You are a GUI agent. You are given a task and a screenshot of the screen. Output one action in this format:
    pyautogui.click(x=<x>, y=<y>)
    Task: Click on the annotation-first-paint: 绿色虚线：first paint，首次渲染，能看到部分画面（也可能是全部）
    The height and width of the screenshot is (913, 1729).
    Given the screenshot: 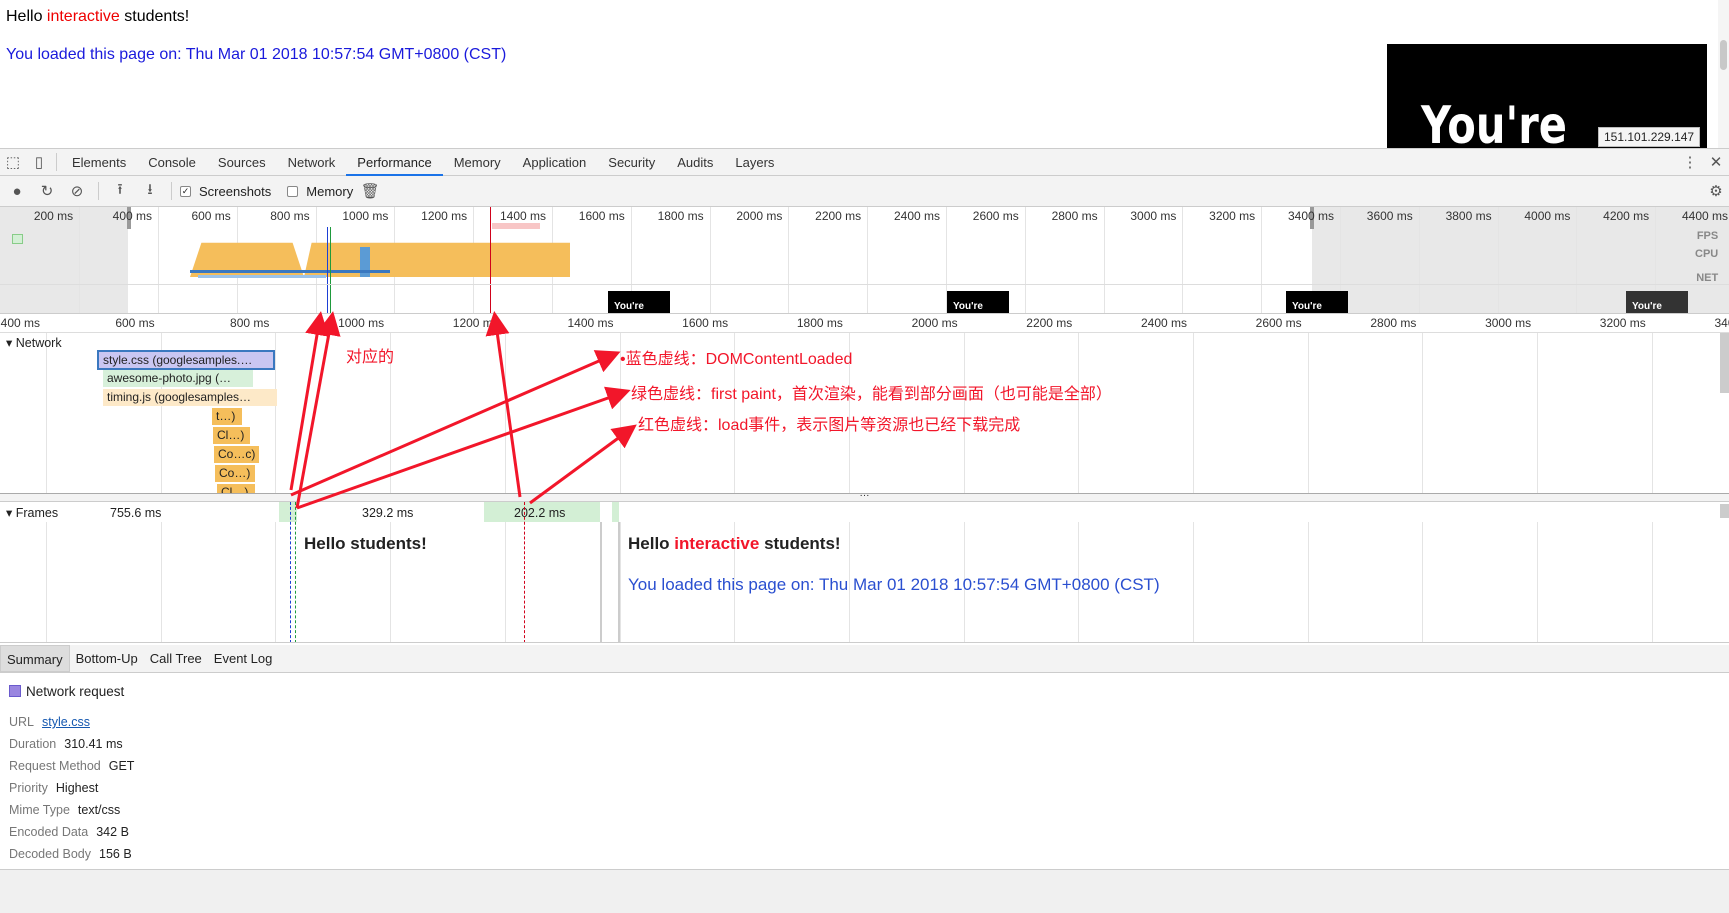 What is the action you would take?
    pyautogui.click(x=871, y=394)
    